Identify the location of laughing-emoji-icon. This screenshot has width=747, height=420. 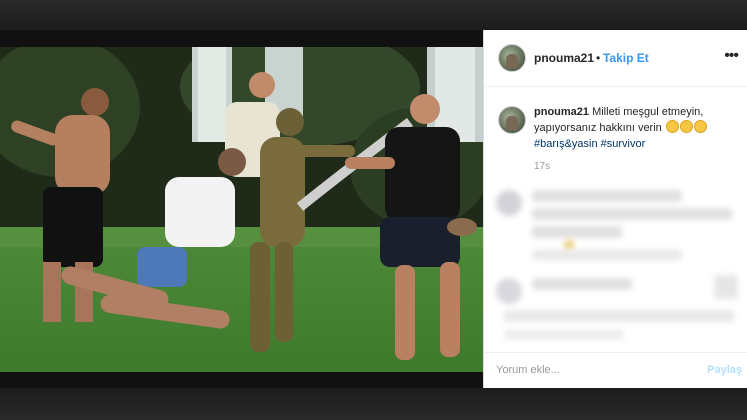
(686, 127).